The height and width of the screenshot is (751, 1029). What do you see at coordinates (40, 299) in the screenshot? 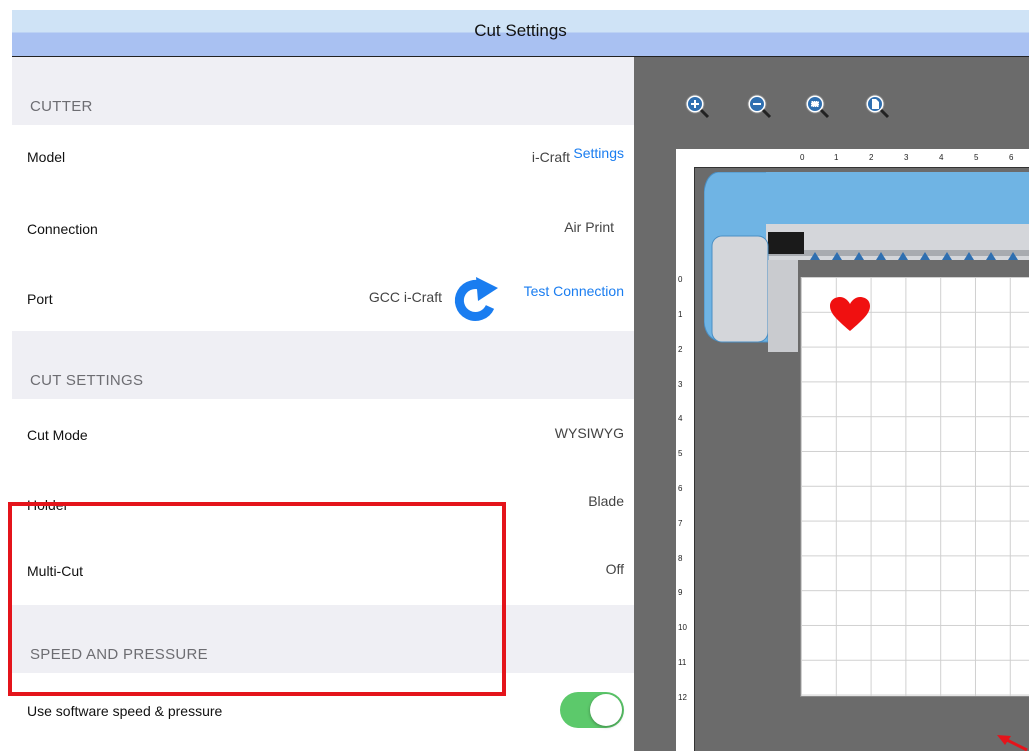
I see `port-label: Port` at bounding box center [40, 299].